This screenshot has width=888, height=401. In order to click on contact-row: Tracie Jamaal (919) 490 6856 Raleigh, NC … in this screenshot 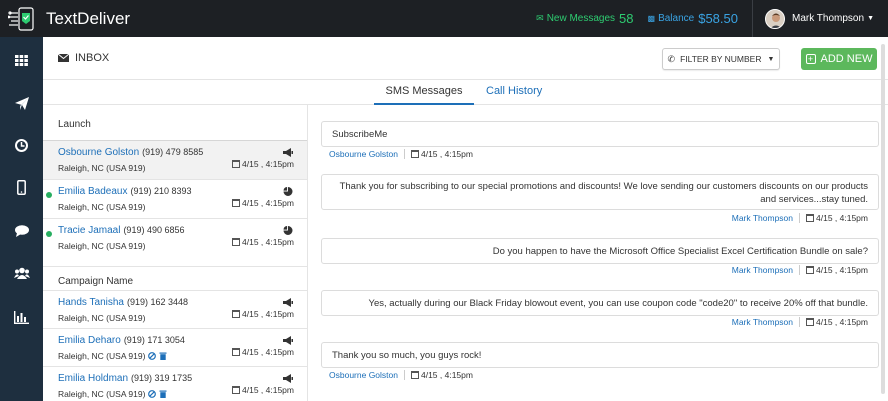, I will do `click(175, 237)`.